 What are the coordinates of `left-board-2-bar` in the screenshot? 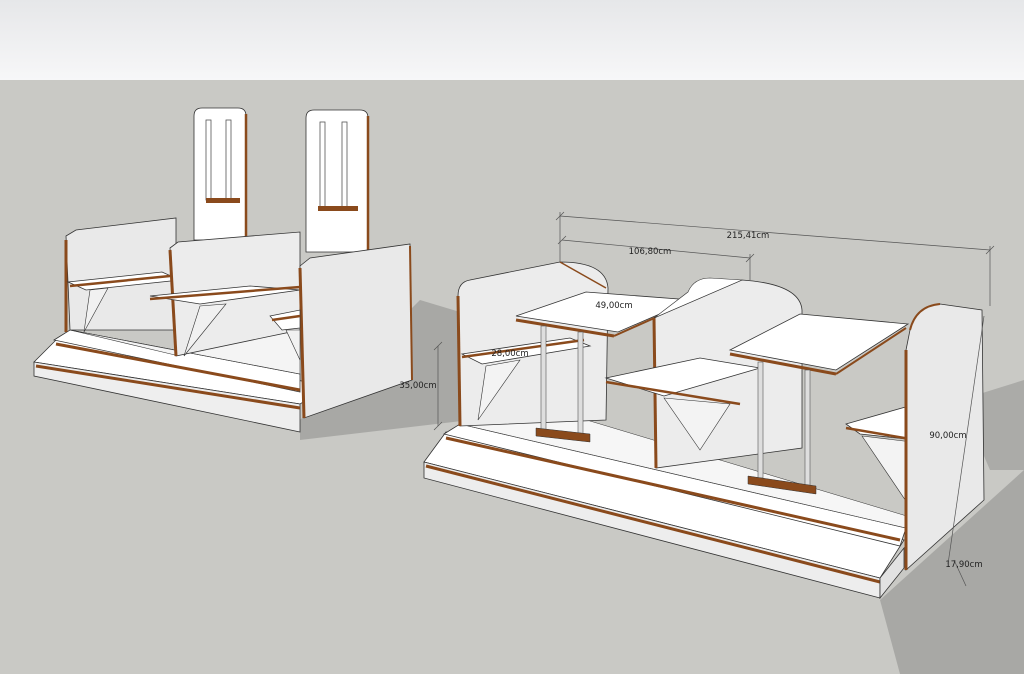 It's located at (338, 208).